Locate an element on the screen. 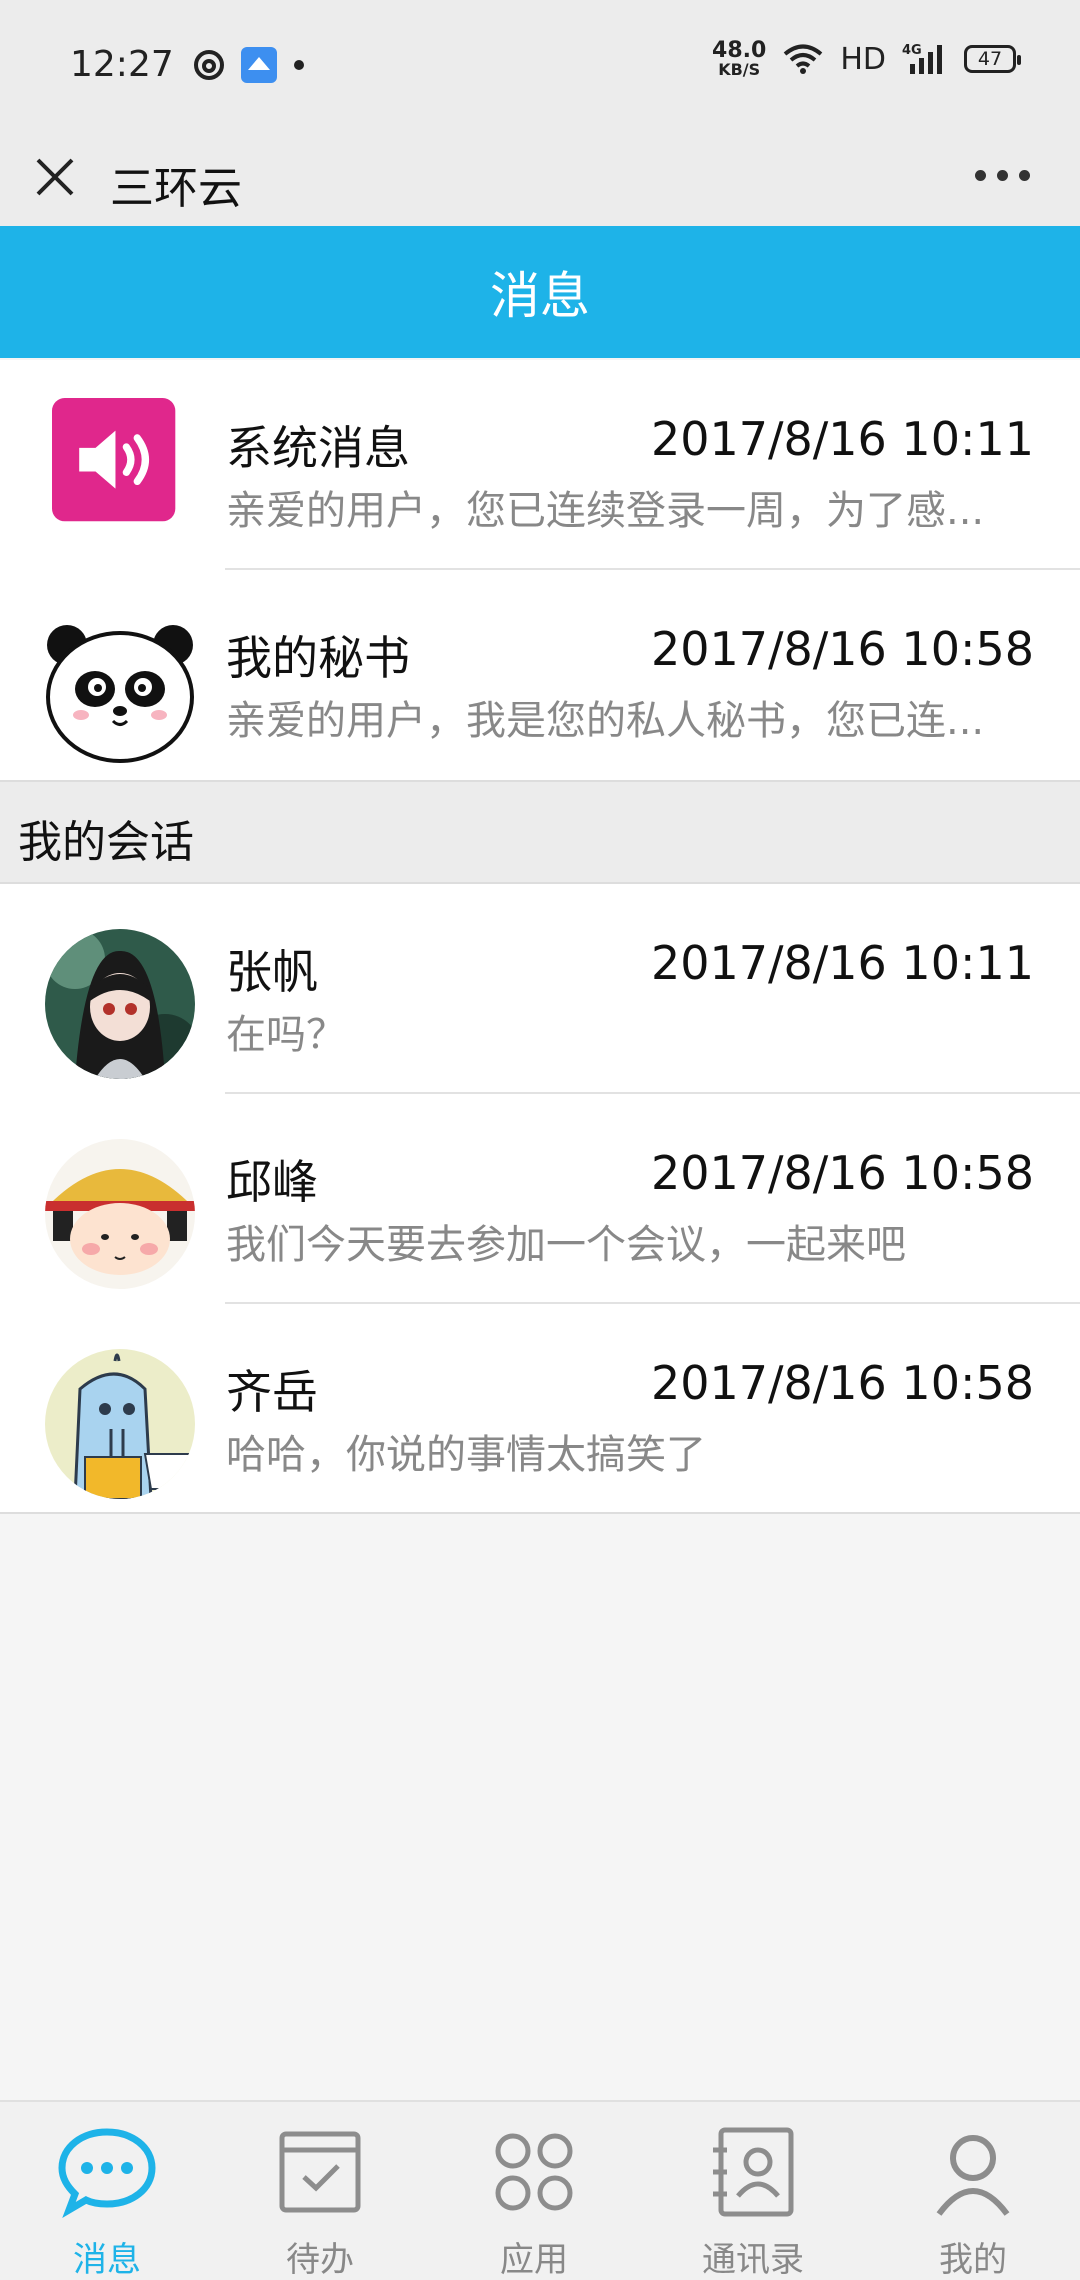 The height and width of the screenshot is (2280, 1080). item-message: 我们今天要去参加一个会议，一起来吧 is located at coordinates (566, 1245).